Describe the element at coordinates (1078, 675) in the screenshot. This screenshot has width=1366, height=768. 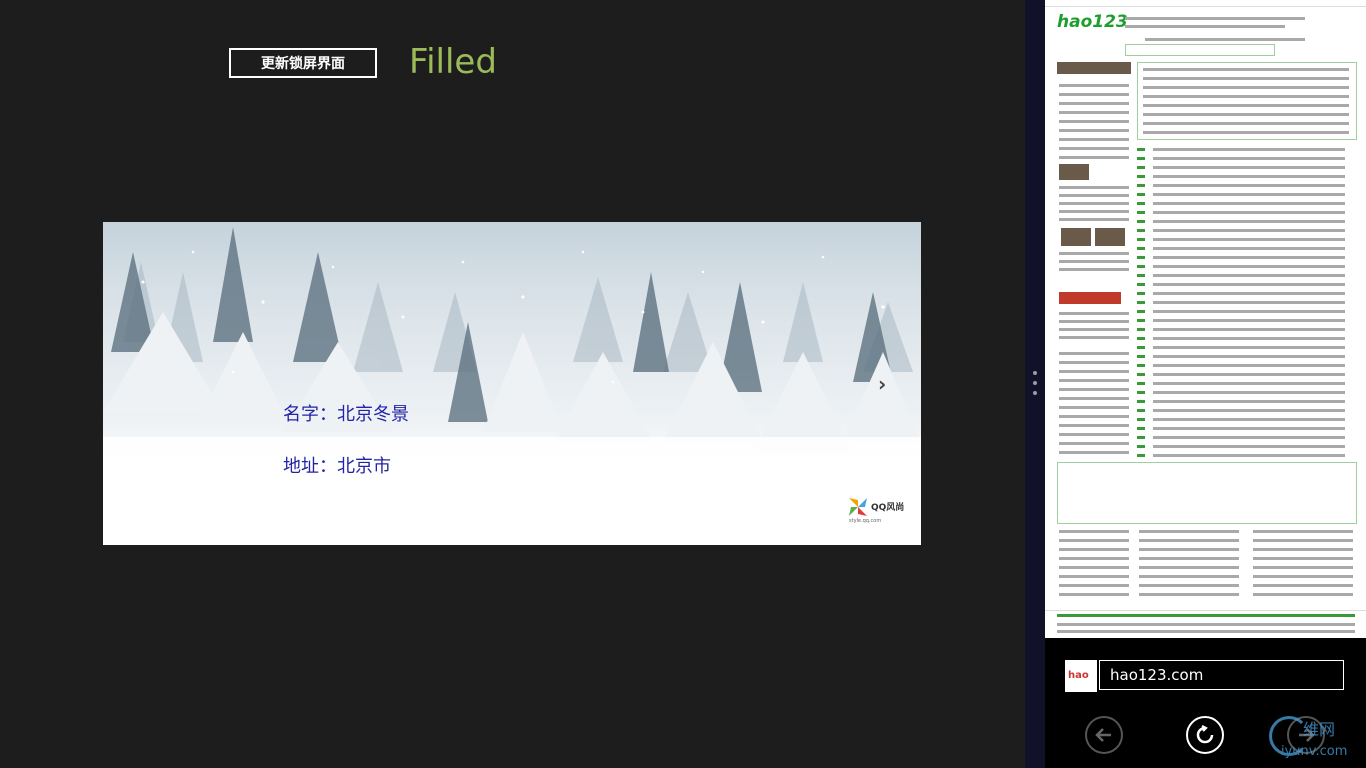
I see `favicon-text: hao` at that location.